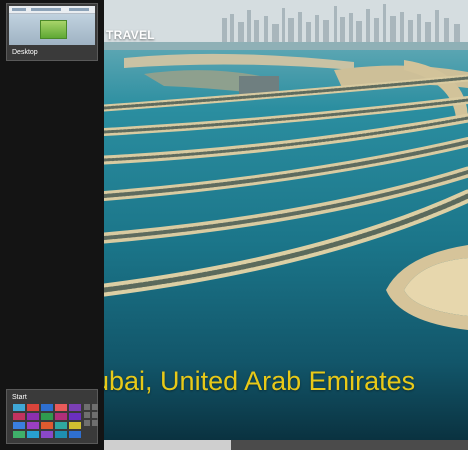 The width and height of the screenshot is (468, 450). I want to click on start-thumbnail: Start, so click(52, 416).